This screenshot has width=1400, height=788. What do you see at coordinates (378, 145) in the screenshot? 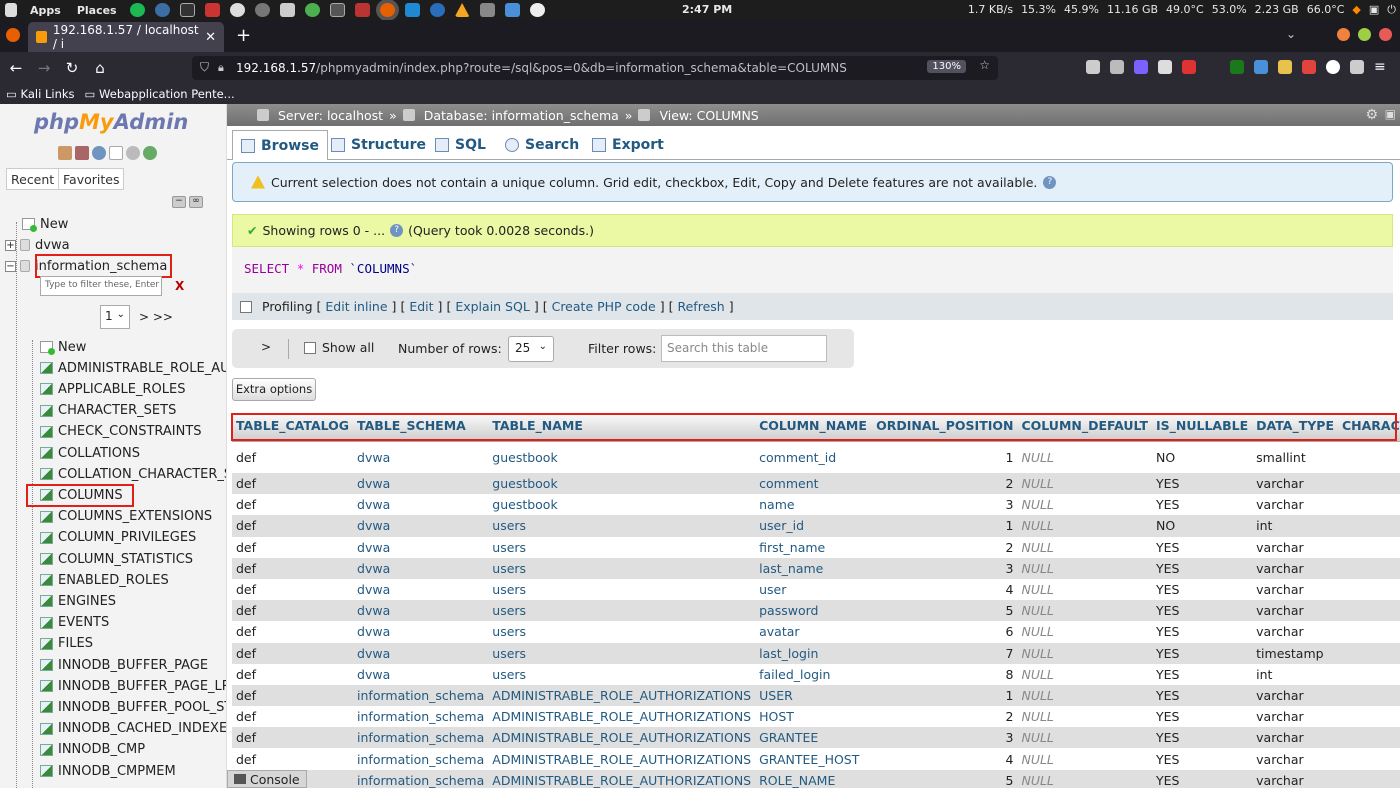
I see `tab-structure: Structure` at bounding box center [378, 145].